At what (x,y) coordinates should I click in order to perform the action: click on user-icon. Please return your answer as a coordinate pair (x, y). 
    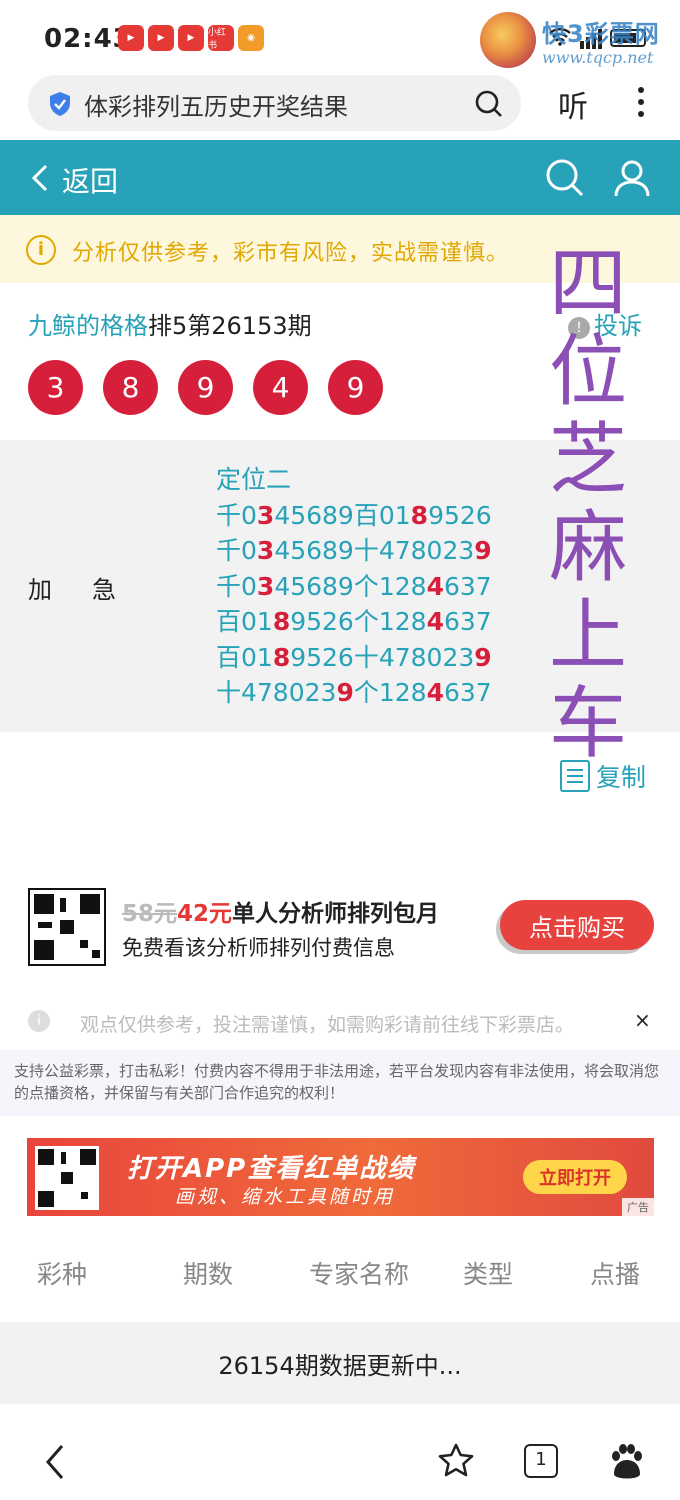
    Looking at the image, I should click on (632, 178).